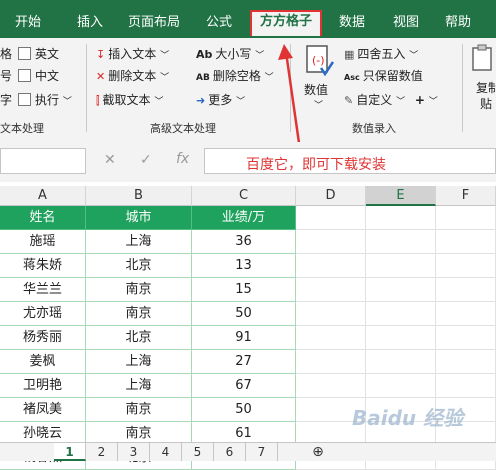 The height and width of the screenshot is (470, 496). I want to click on table-cell: 蒋朱娇, so click(43, 266).